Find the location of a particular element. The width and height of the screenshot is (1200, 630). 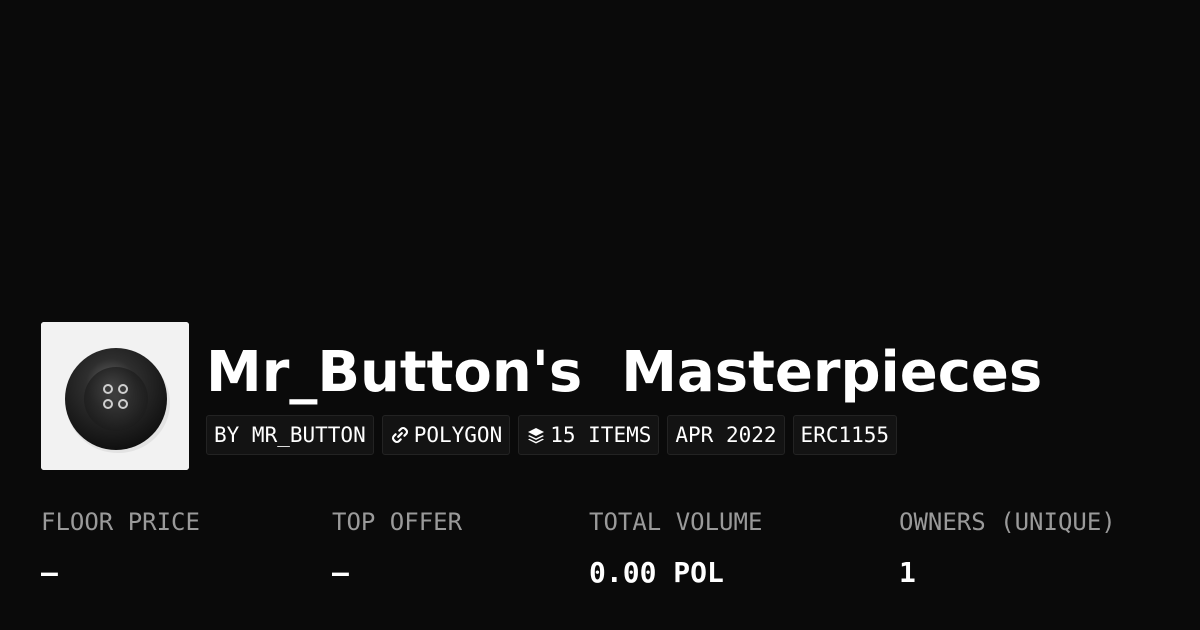

token-standard-label: ERC1155 is located at coordinates (845, 435).